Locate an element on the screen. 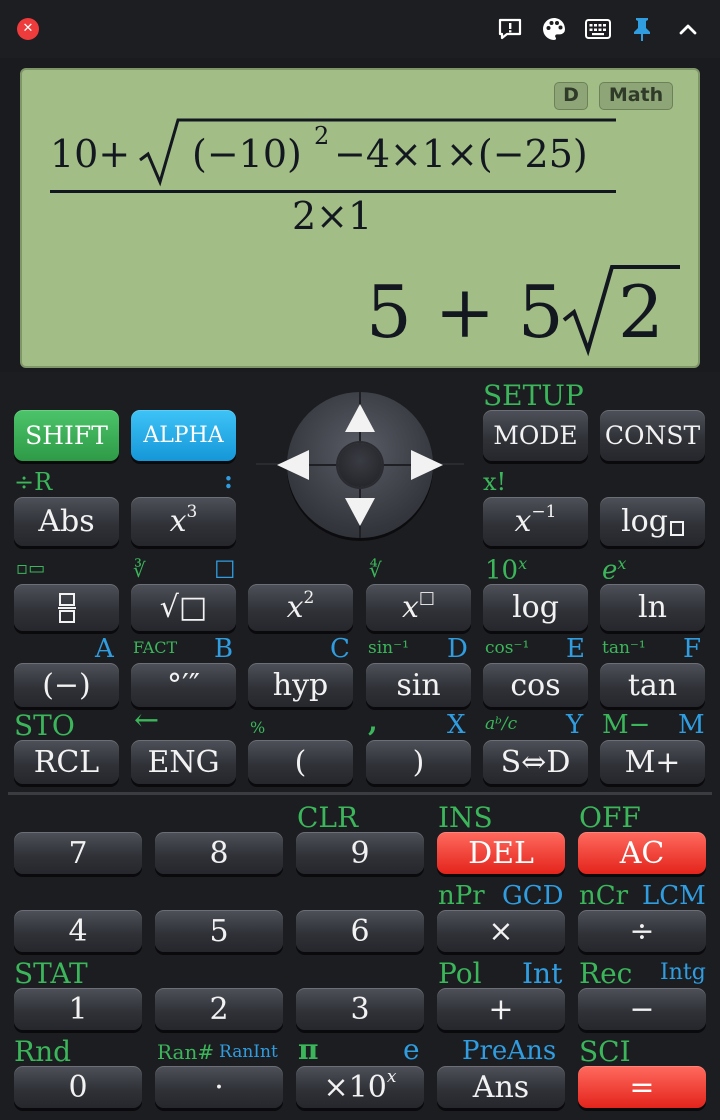 This screenshot has height=1120, width=720. var-y-label: Y is located at coordinates (575, 725).